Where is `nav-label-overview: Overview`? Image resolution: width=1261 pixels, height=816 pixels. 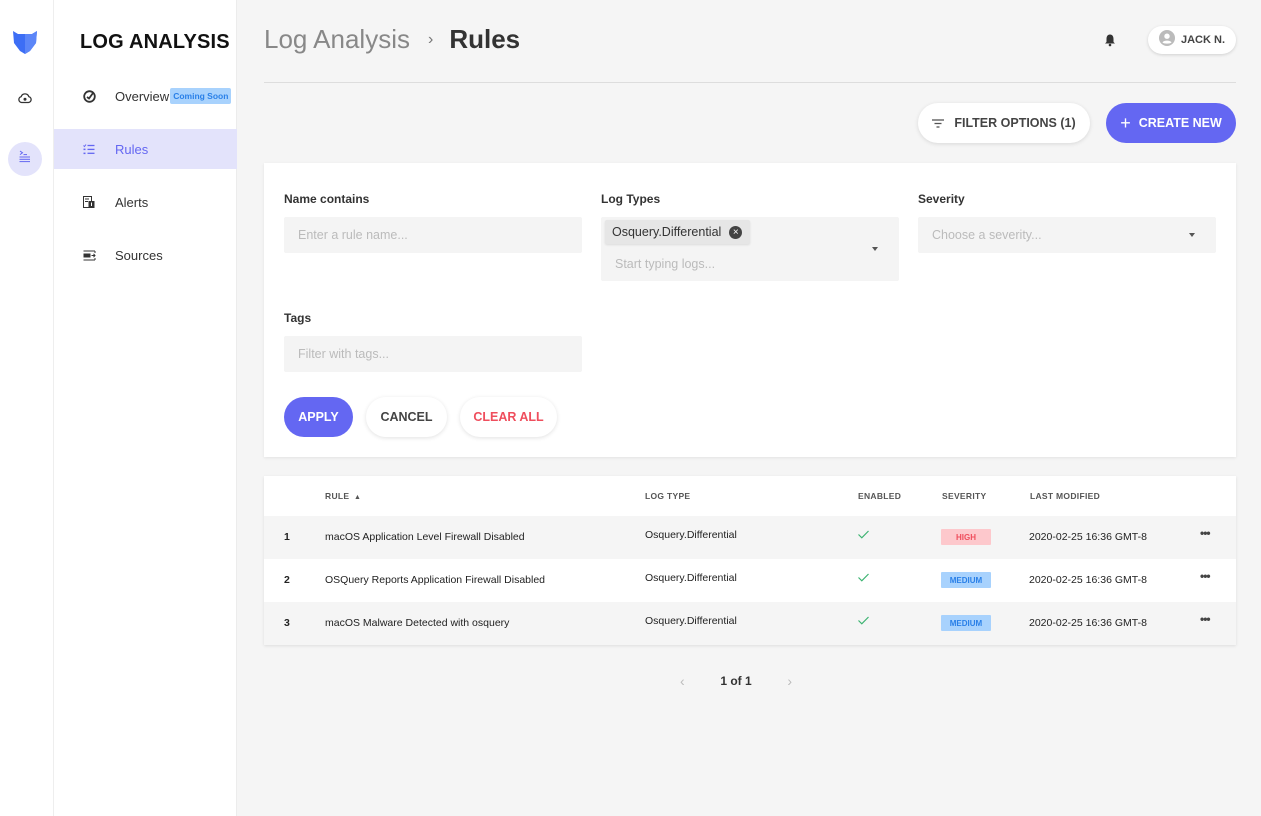
nav-label-overview: Overview is located at coordinates (142, 96).